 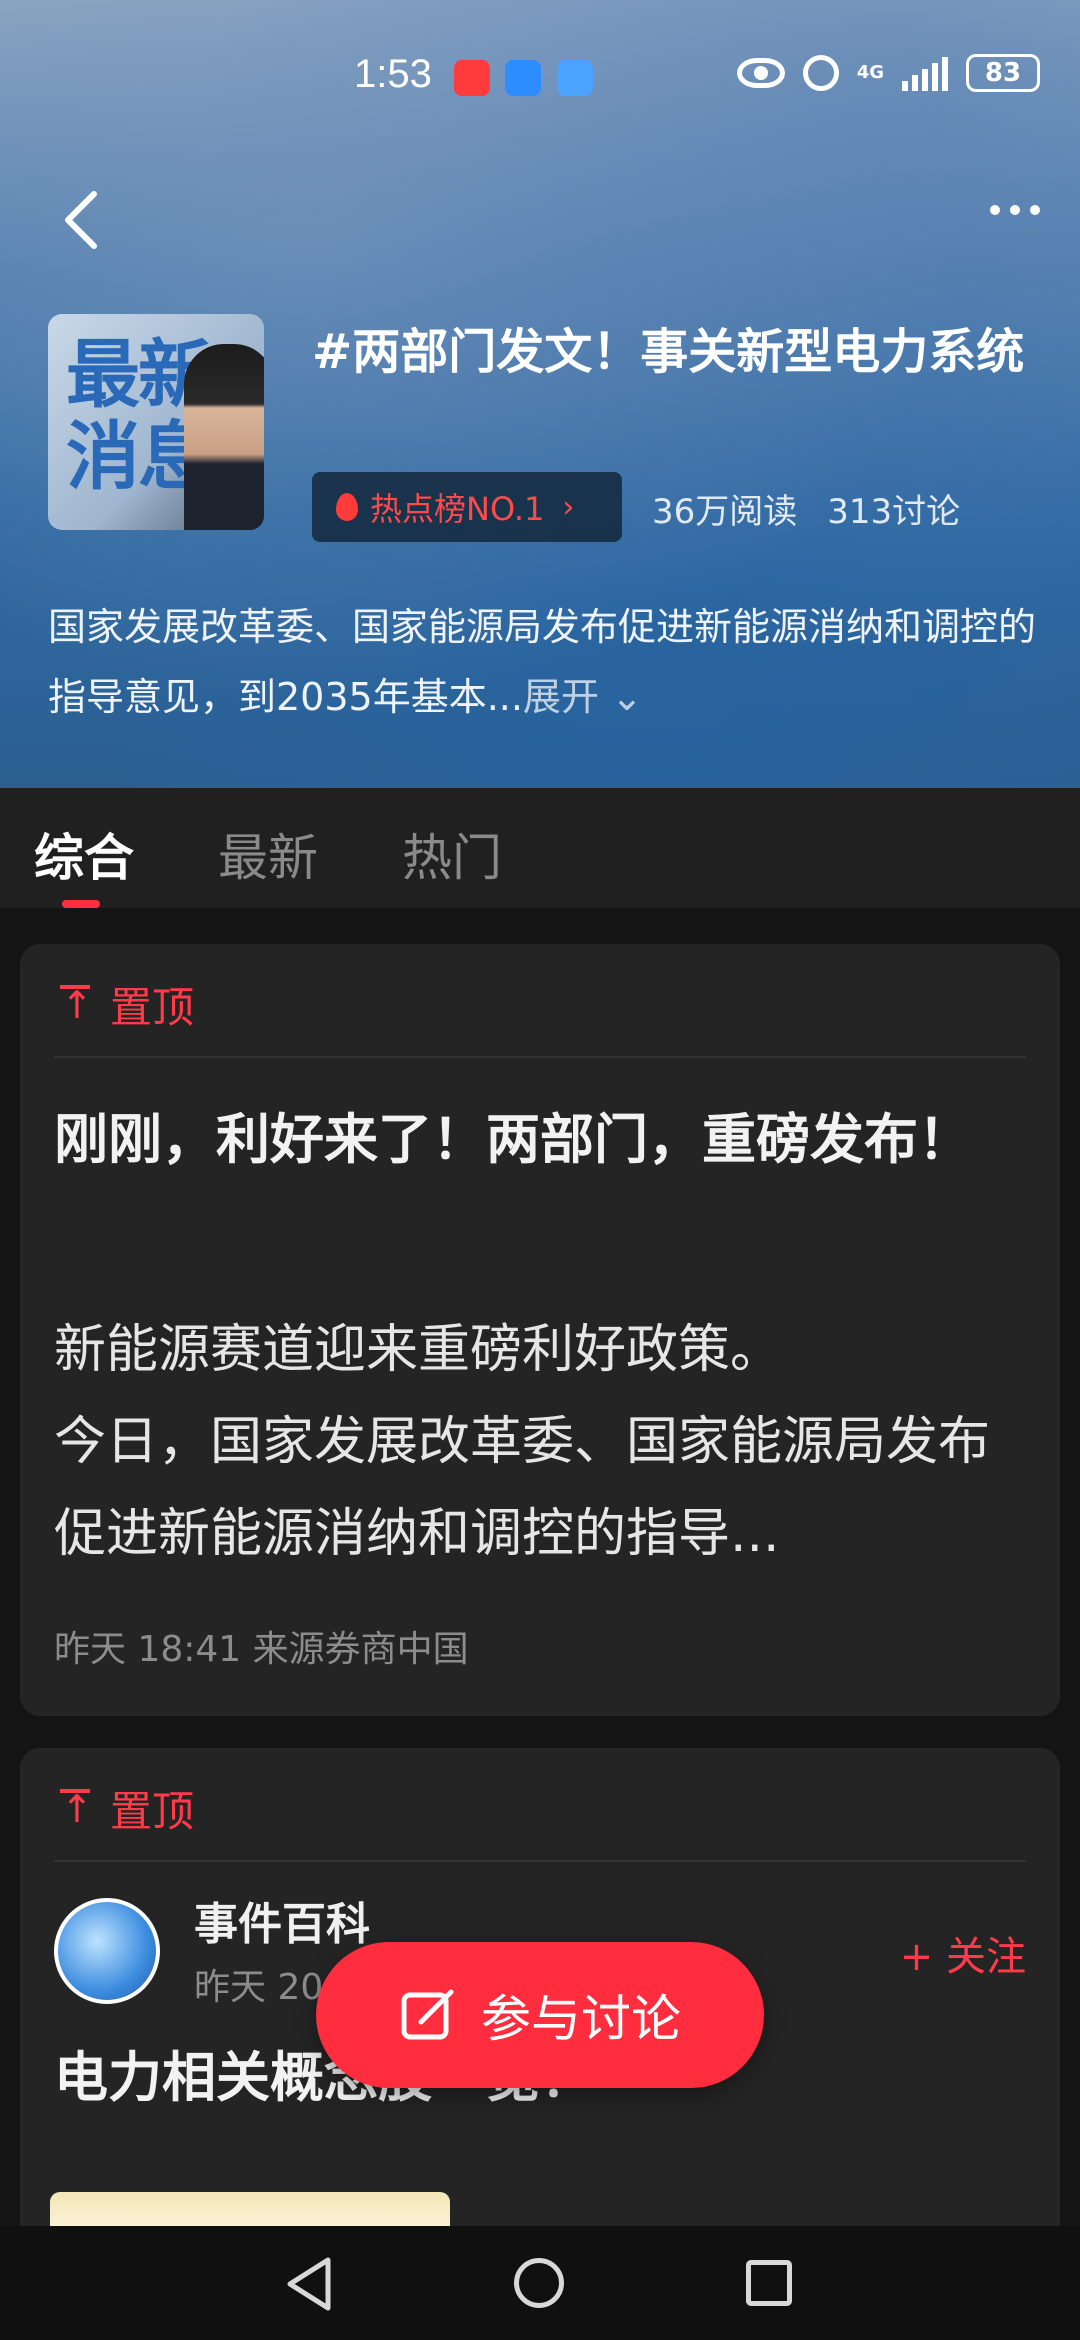 I want to click on topic-title: #两部门发文！事关新型电力系统, so click(x=668, y=352).